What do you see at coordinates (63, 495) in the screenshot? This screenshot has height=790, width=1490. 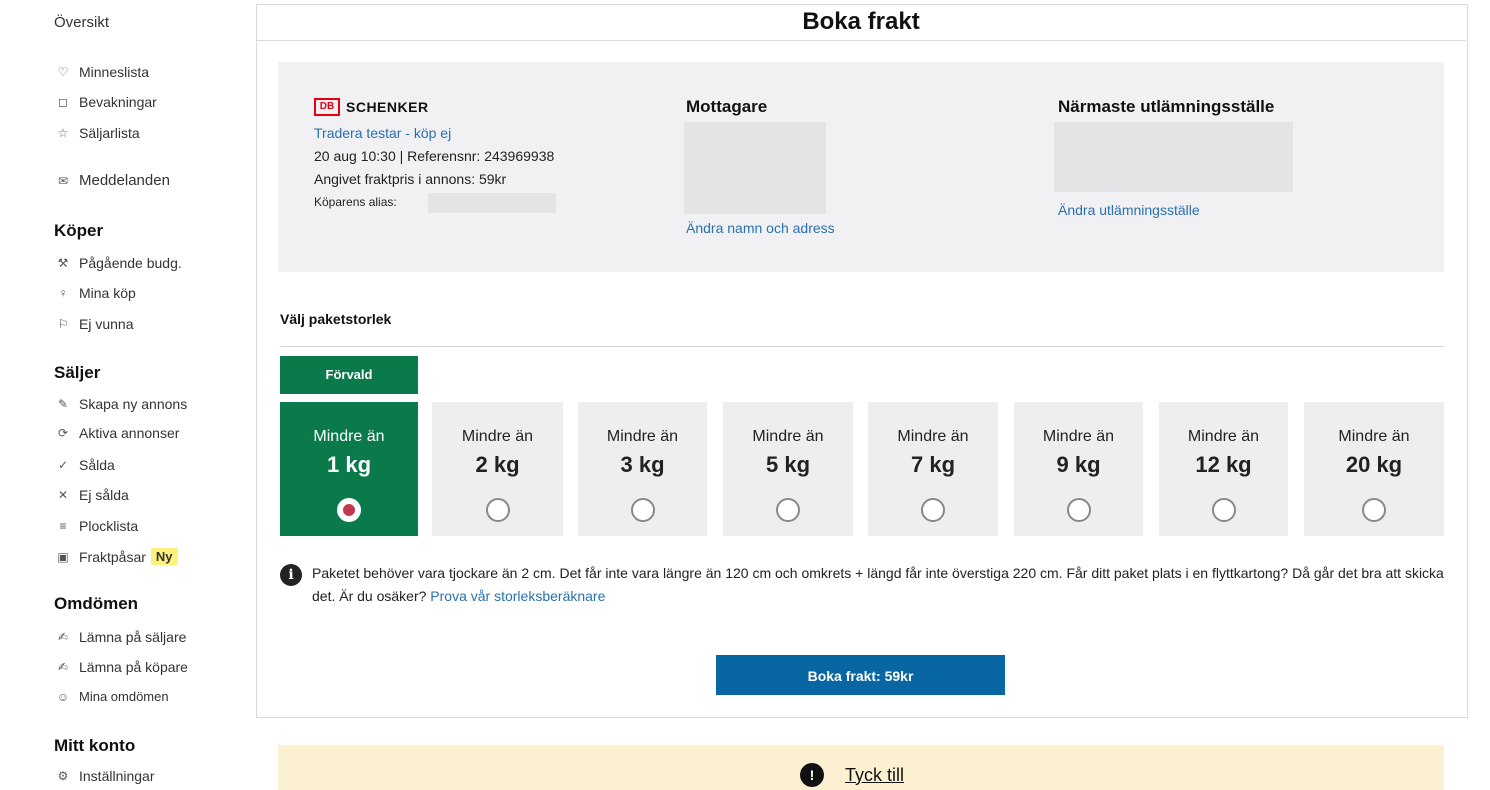 I see `cross-icon: ✕` at bounding box center [63, 495].